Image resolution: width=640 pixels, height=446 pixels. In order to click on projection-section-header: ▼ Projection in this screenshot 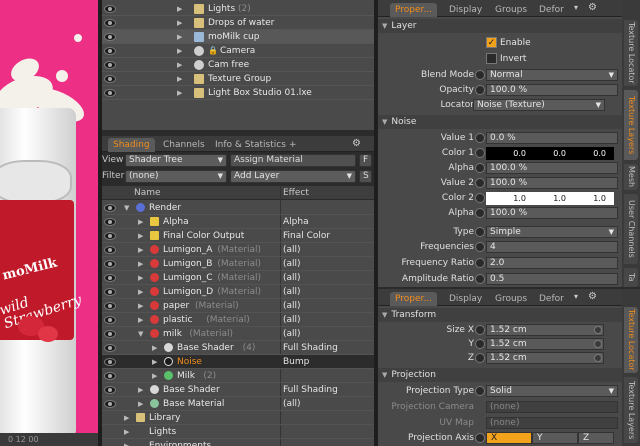, I will do `click(500, 375)`.